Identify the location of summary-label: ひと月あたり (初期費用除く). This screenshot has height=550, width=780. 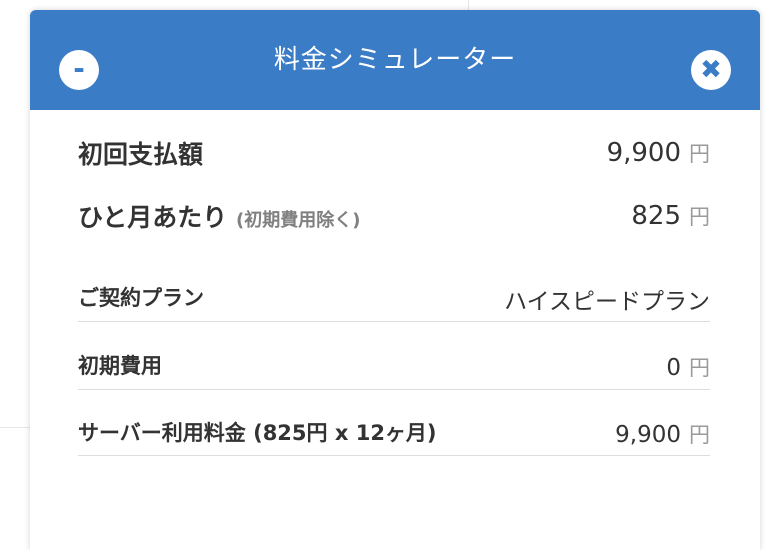
(219, 216).